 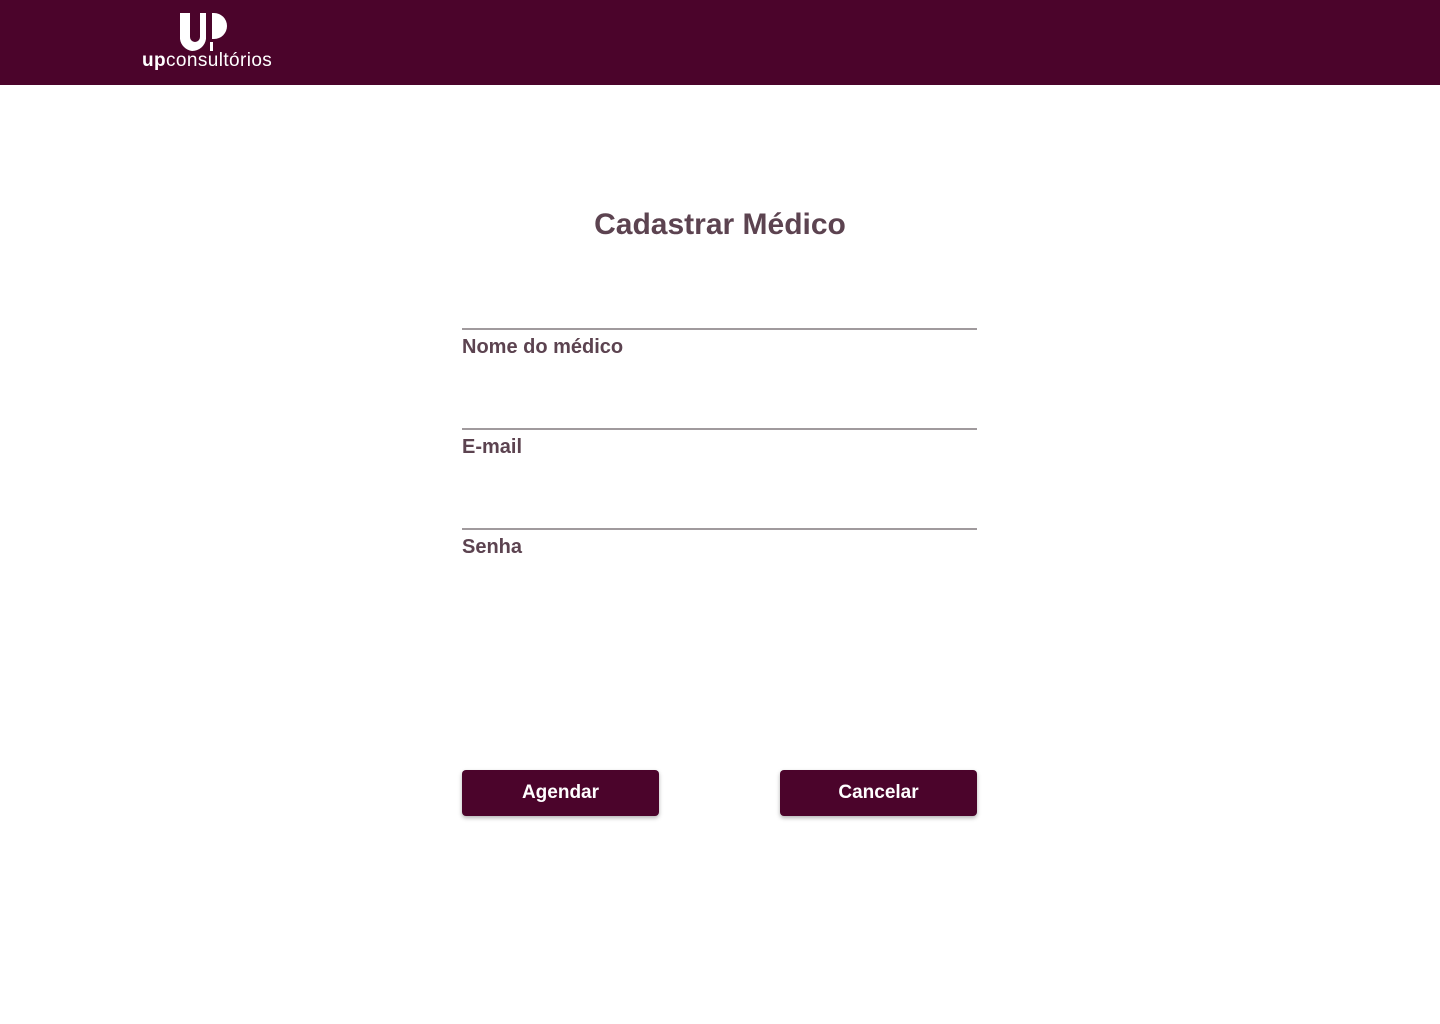 I want to click on brand-logo: upconsultórios, so click(x=206, y=43).